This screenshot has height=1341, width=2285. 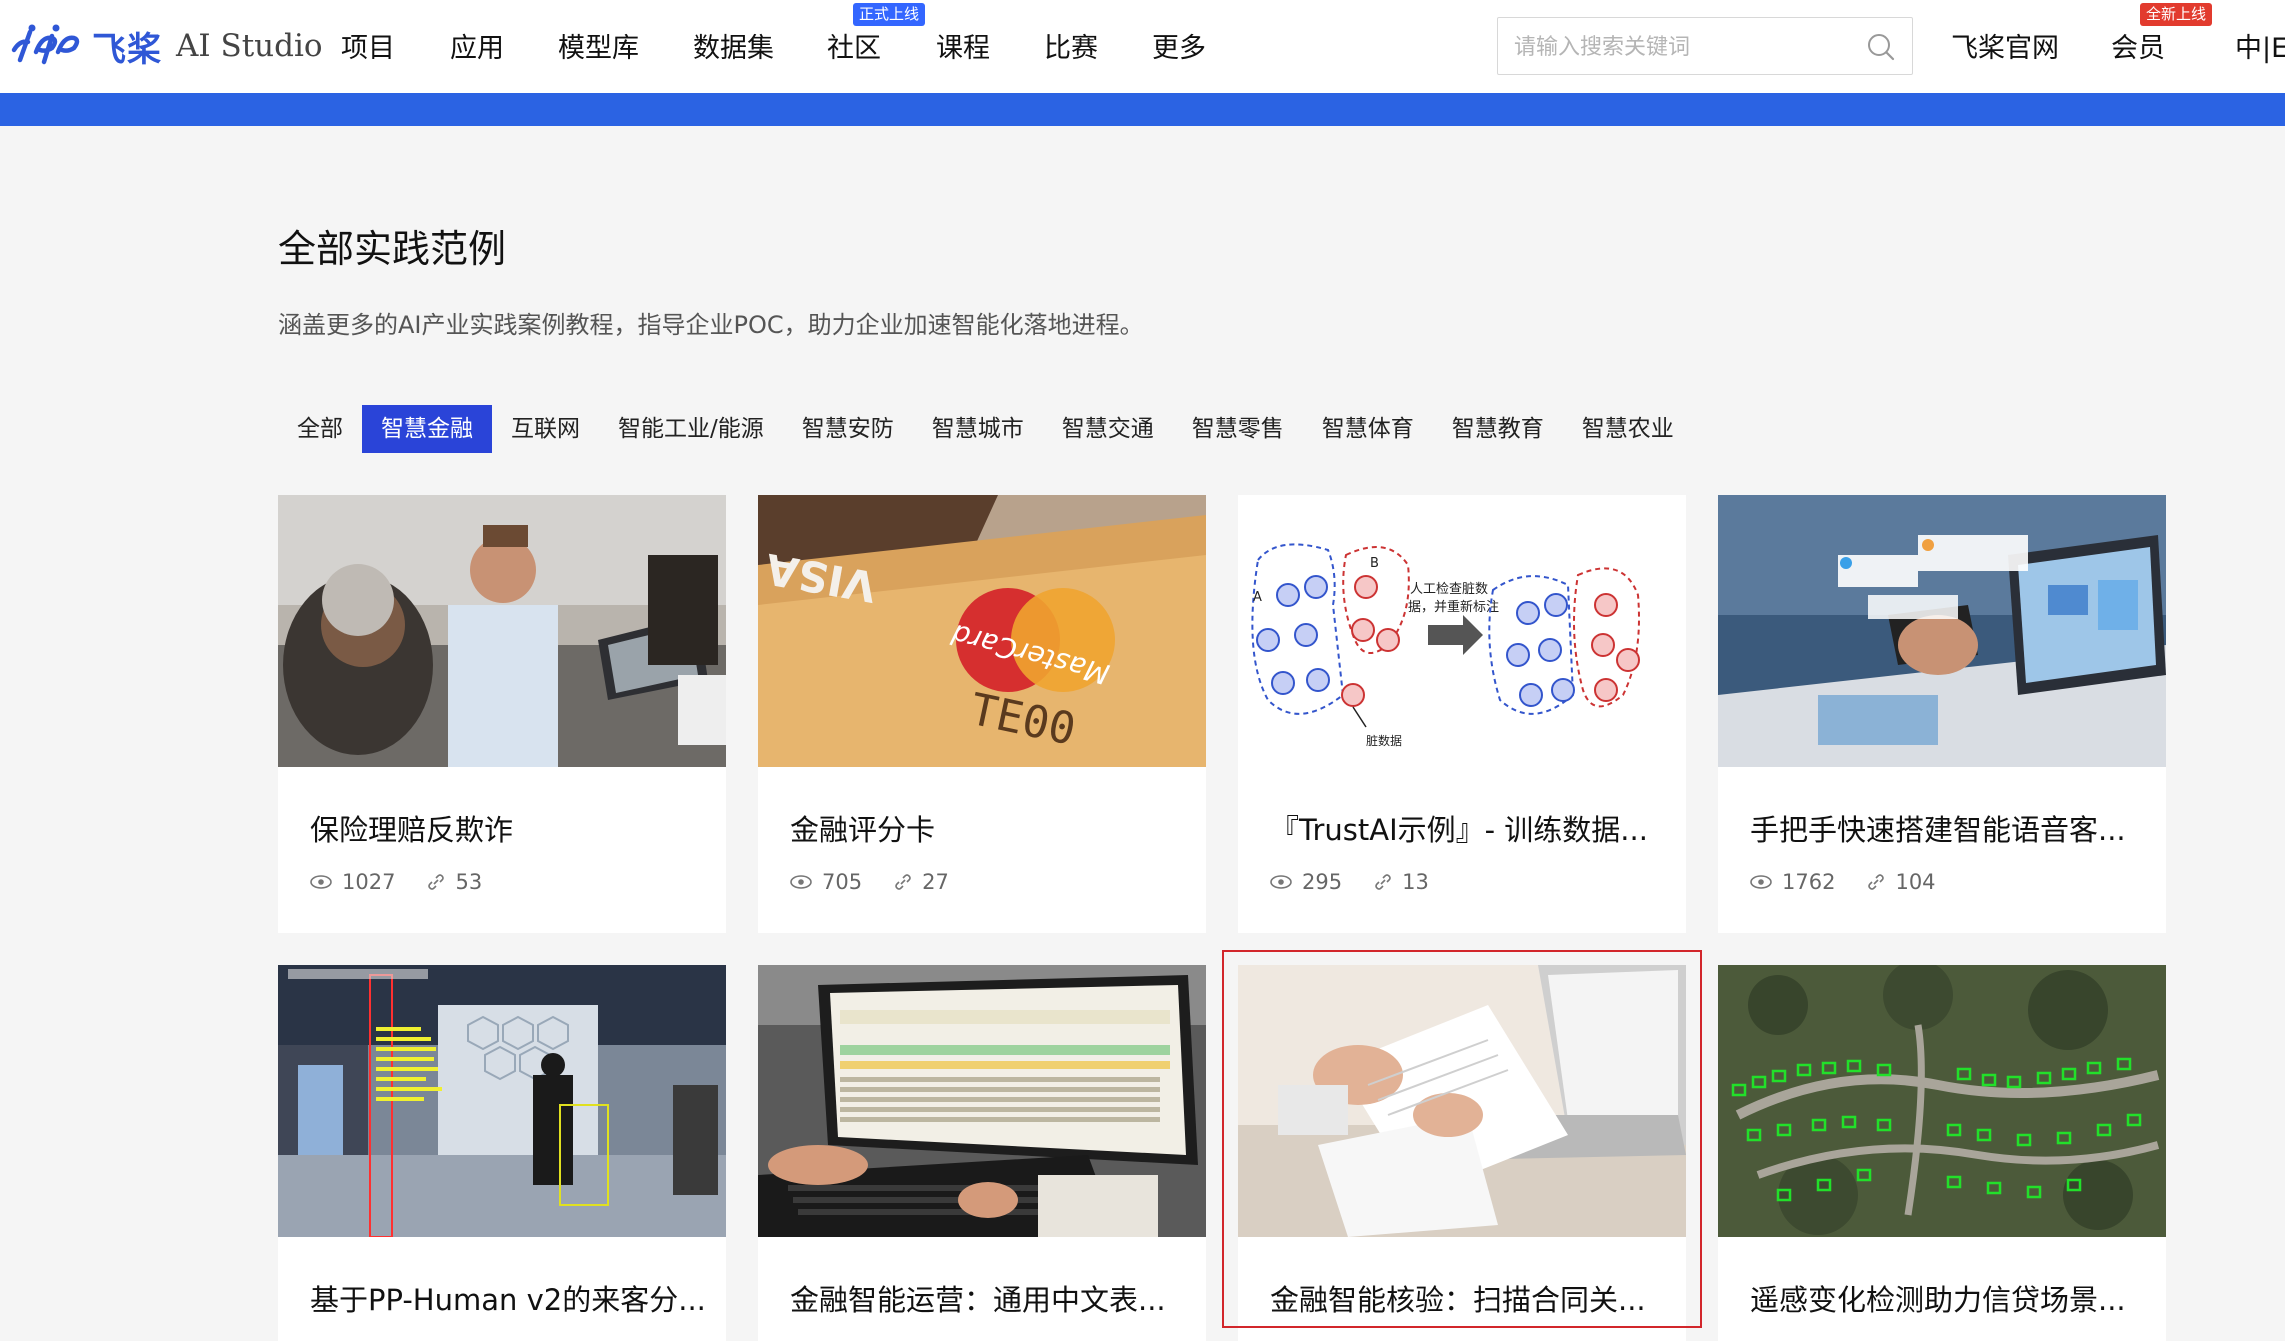 I want to click on card-thumbnail-ocr-table, so click(x=982, y=1101).